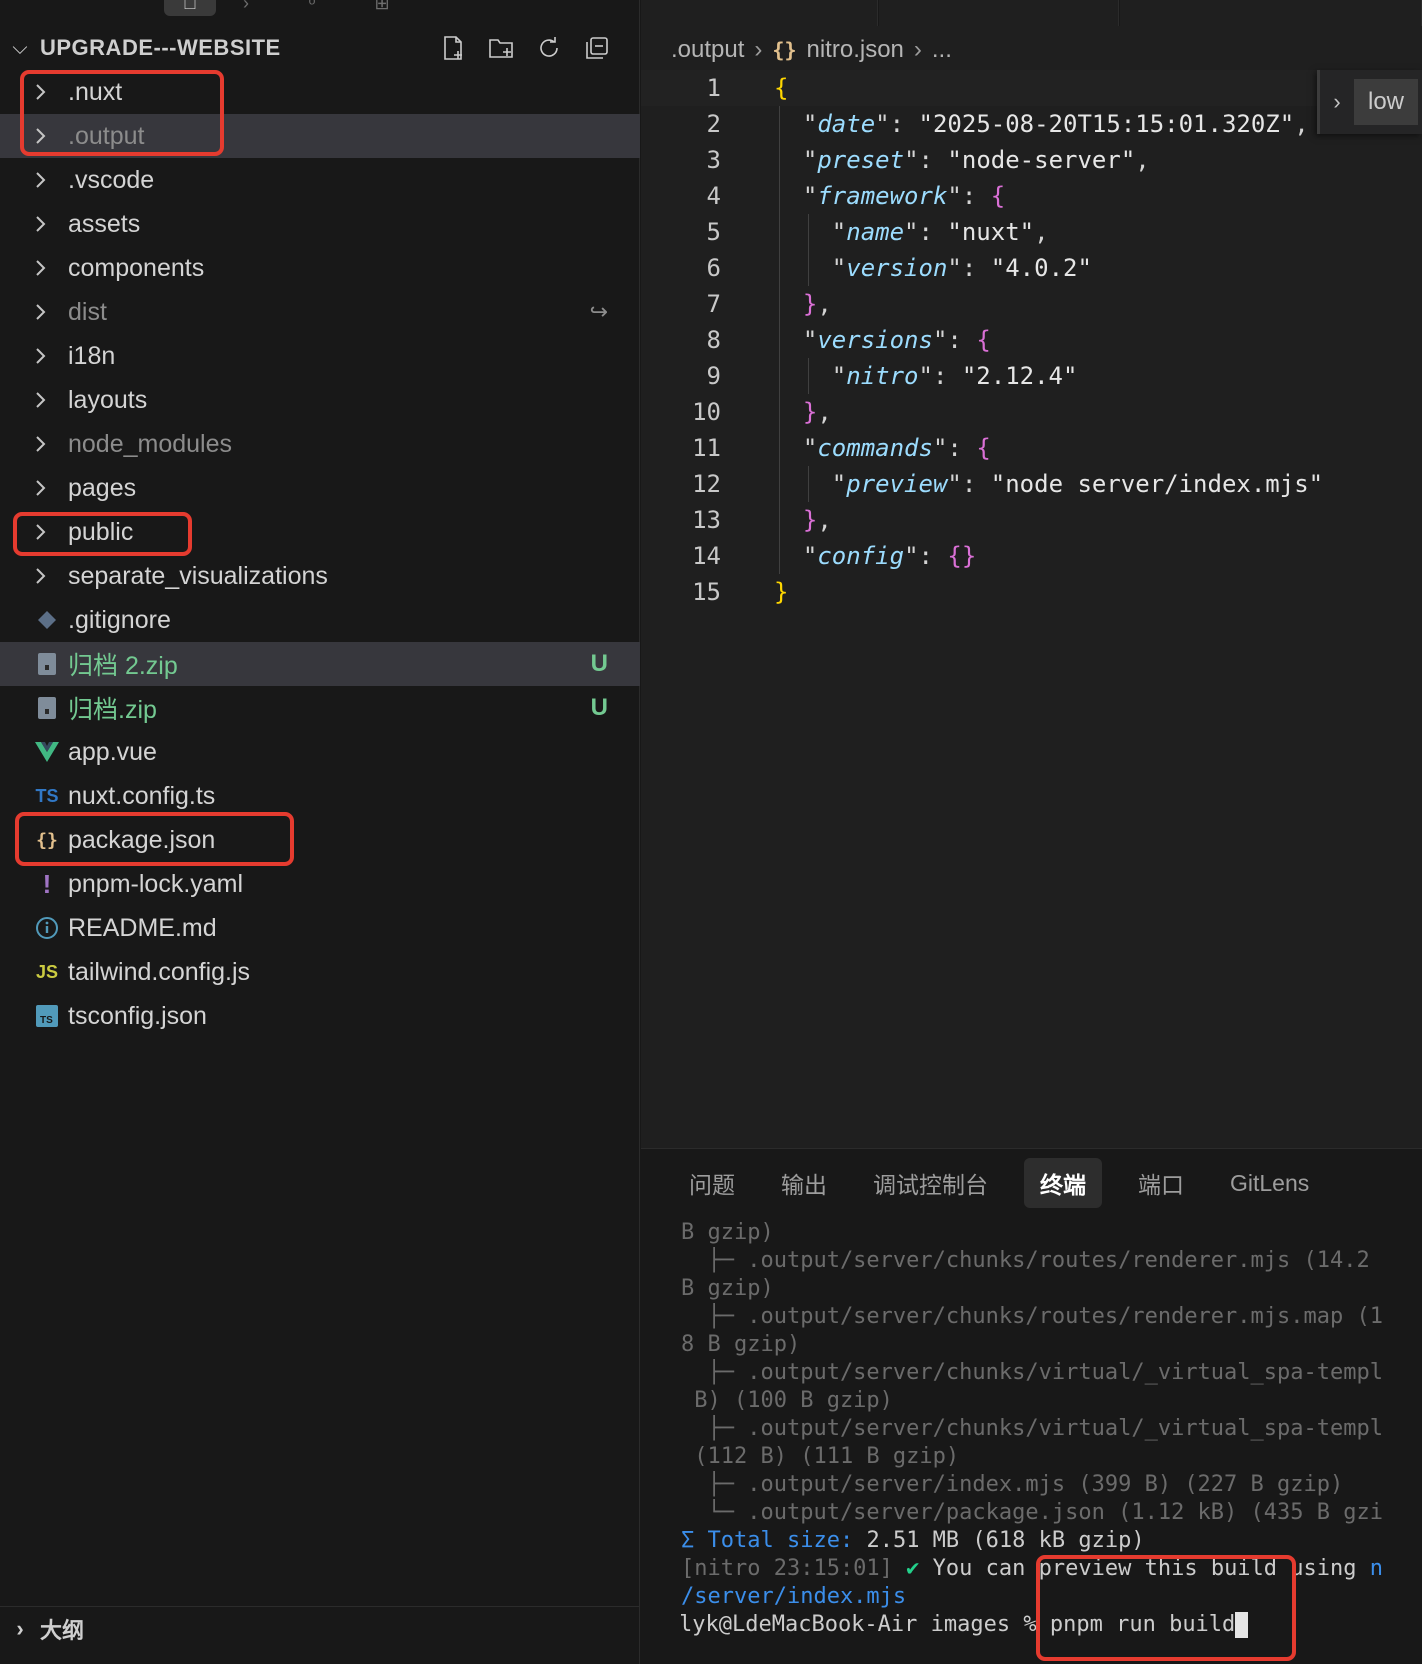 The width and height of the screenshot is (1422, 1664). I want to click on terminal-line: 8 B gzip), so click(741, 1344).